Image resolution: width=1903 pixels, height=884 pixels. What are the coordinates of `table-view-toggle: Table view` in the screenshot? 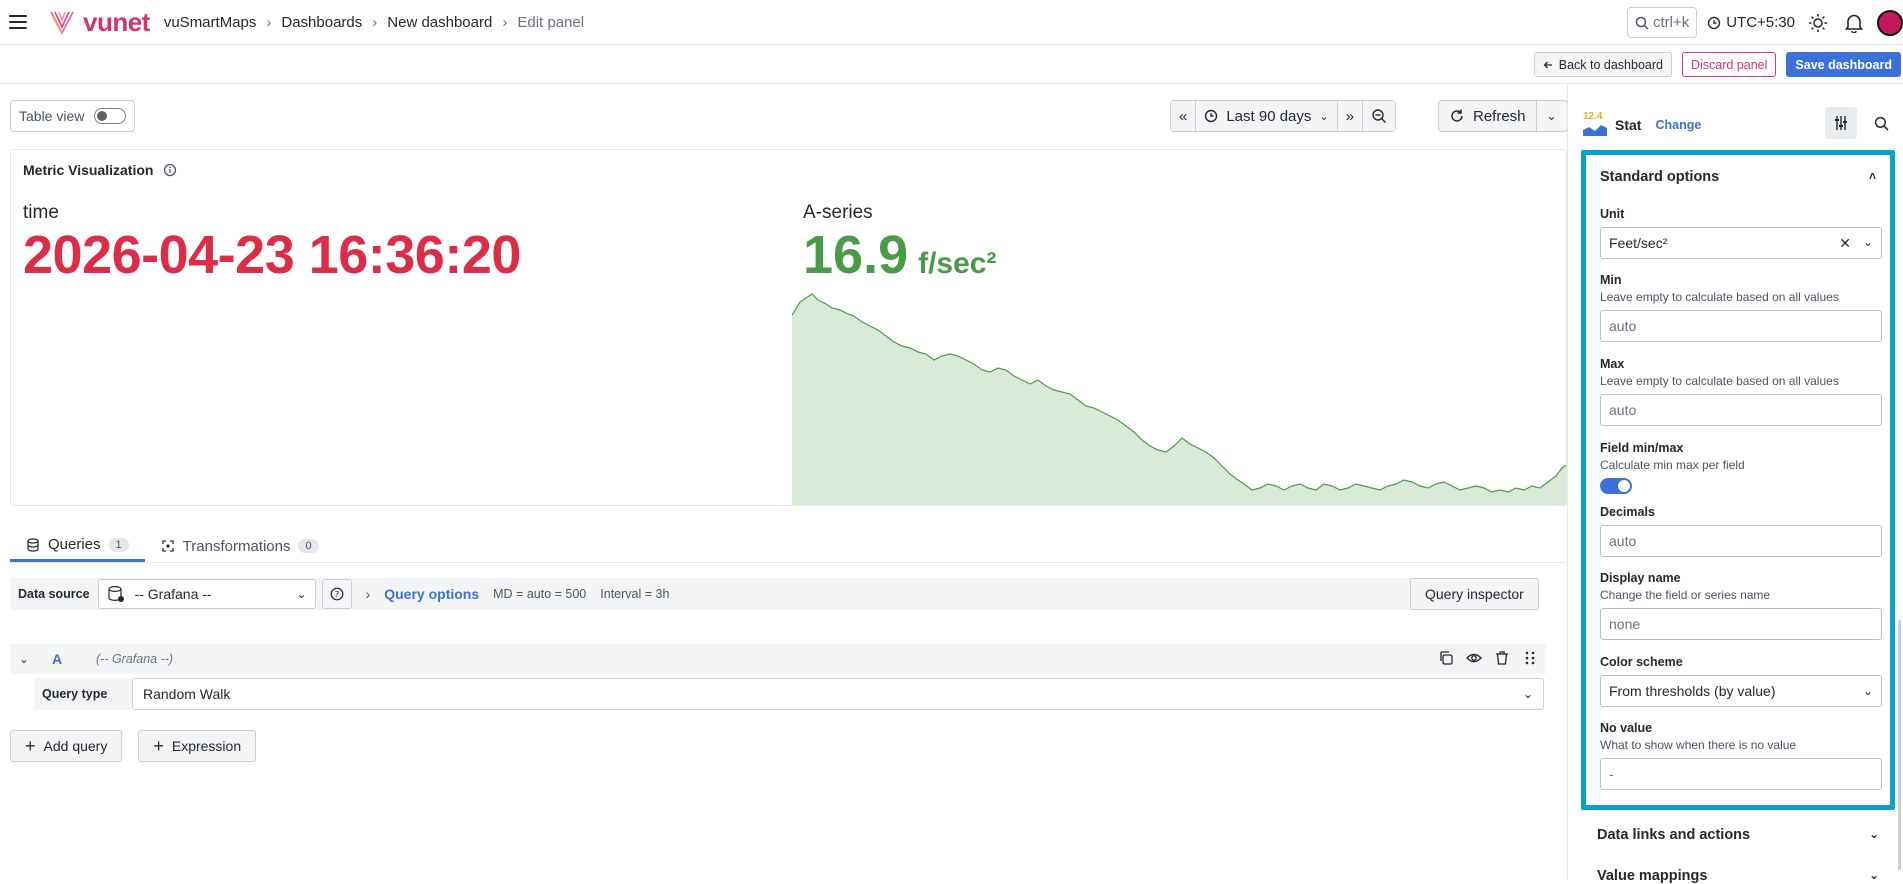 It's located at (73, 116).